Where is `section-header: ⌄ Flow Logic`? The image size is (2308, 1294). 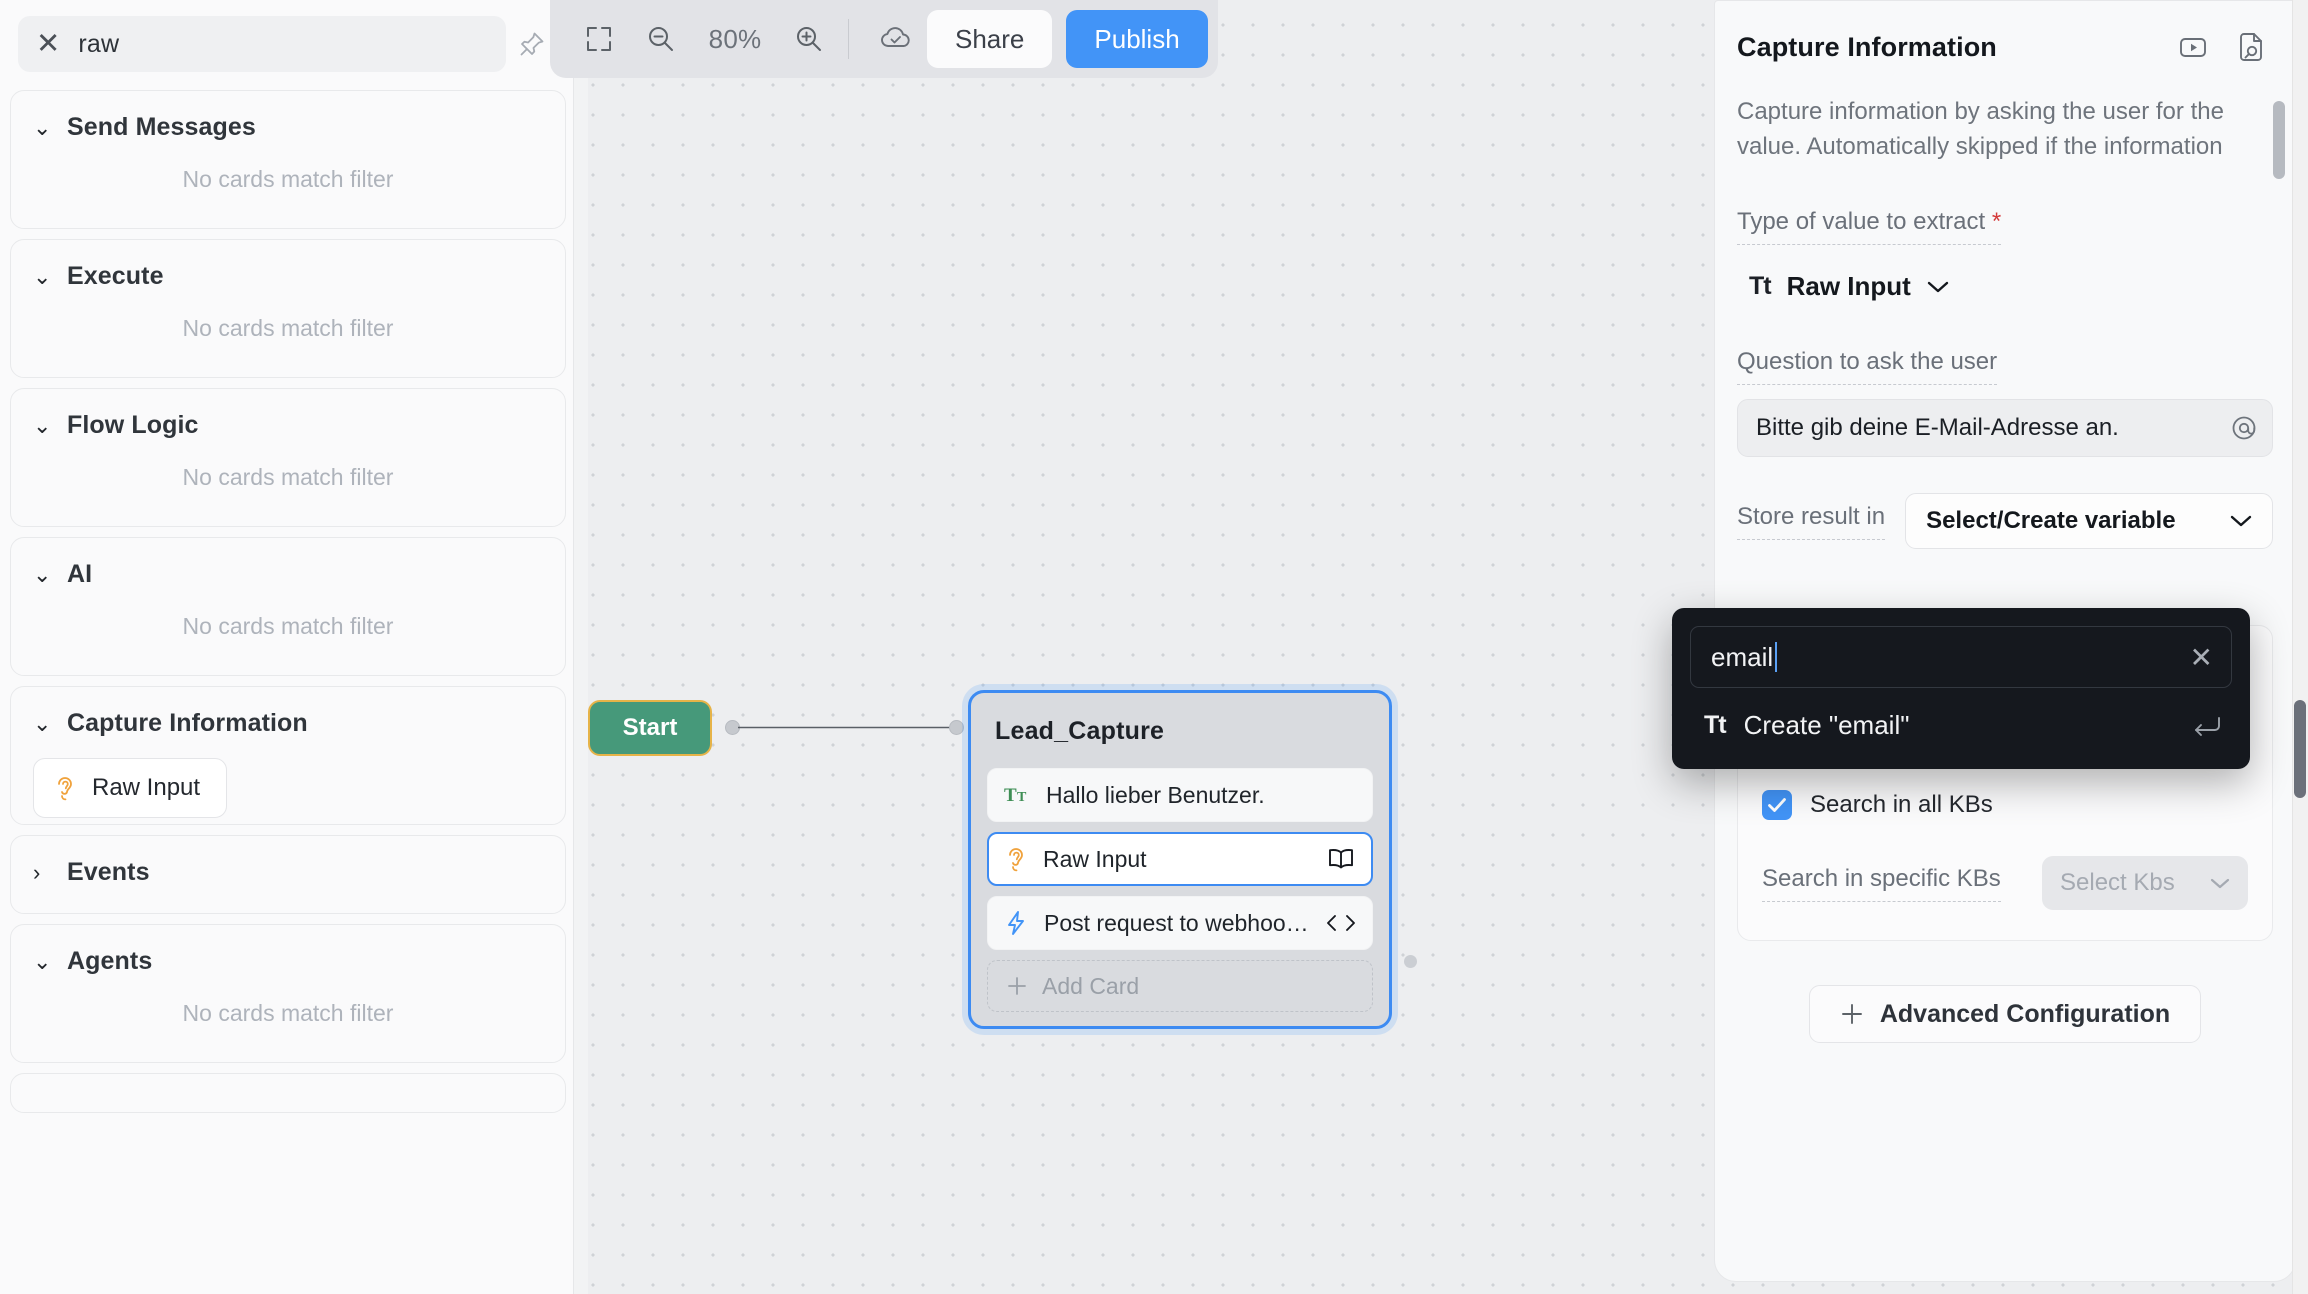 section-header: ⌄ Flow Logic is located at coordinates (288, 414).